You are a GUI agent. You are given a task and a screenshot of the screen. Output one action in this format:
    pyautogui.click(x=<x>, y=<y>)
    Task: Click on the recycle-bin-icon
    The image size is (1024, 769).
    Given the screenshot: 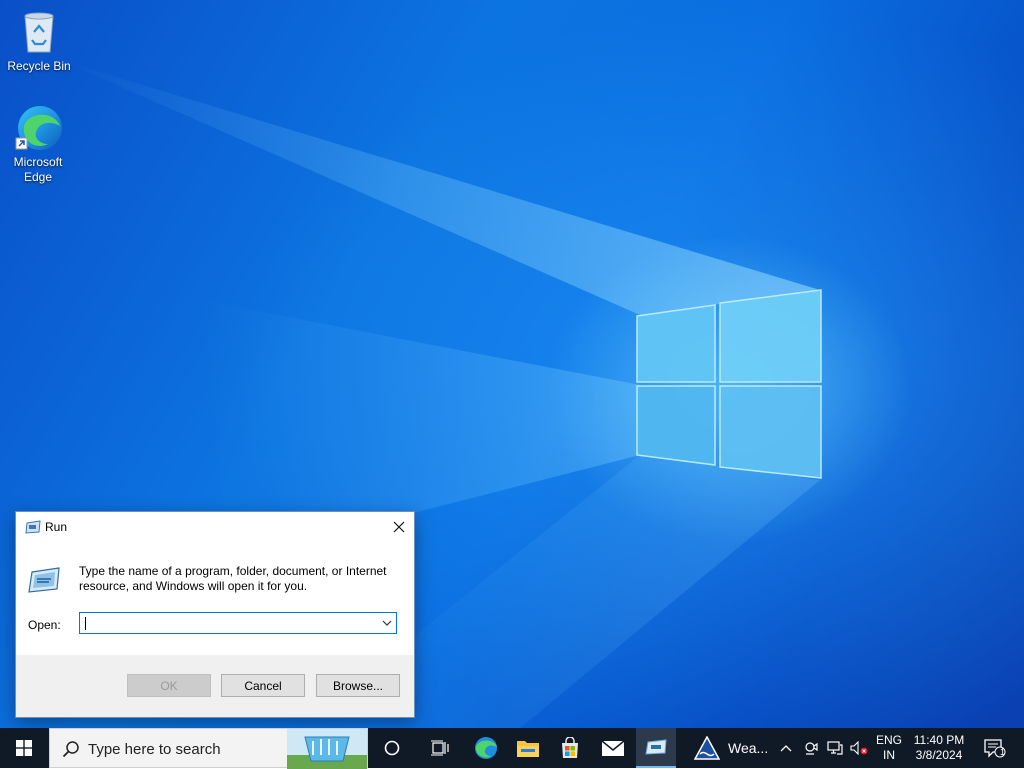 What is the action you would take?
    pyautogui.click(x=39, y=32)
    